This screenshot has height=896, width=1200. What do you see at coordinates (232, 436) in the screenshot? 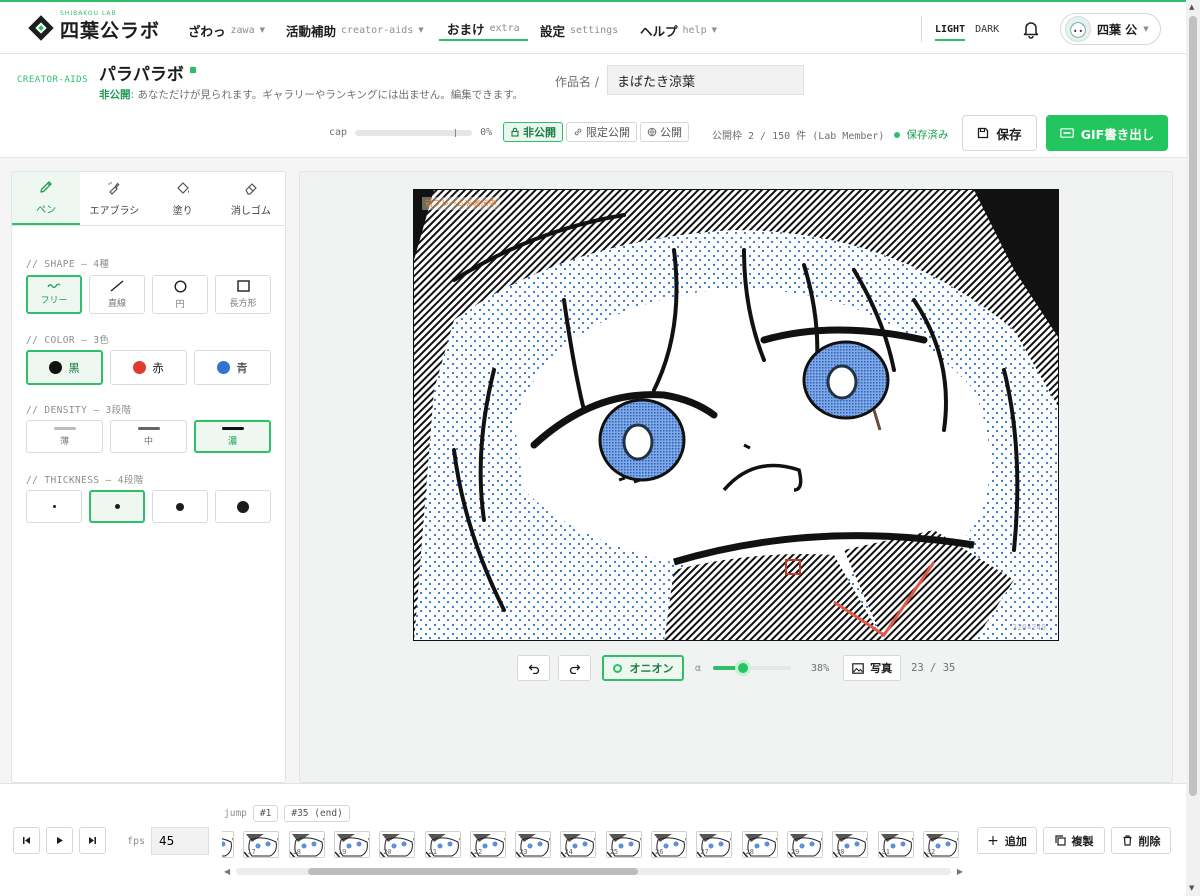
I see `density-heavy-button: 濃` at bounding box center [232, 436].